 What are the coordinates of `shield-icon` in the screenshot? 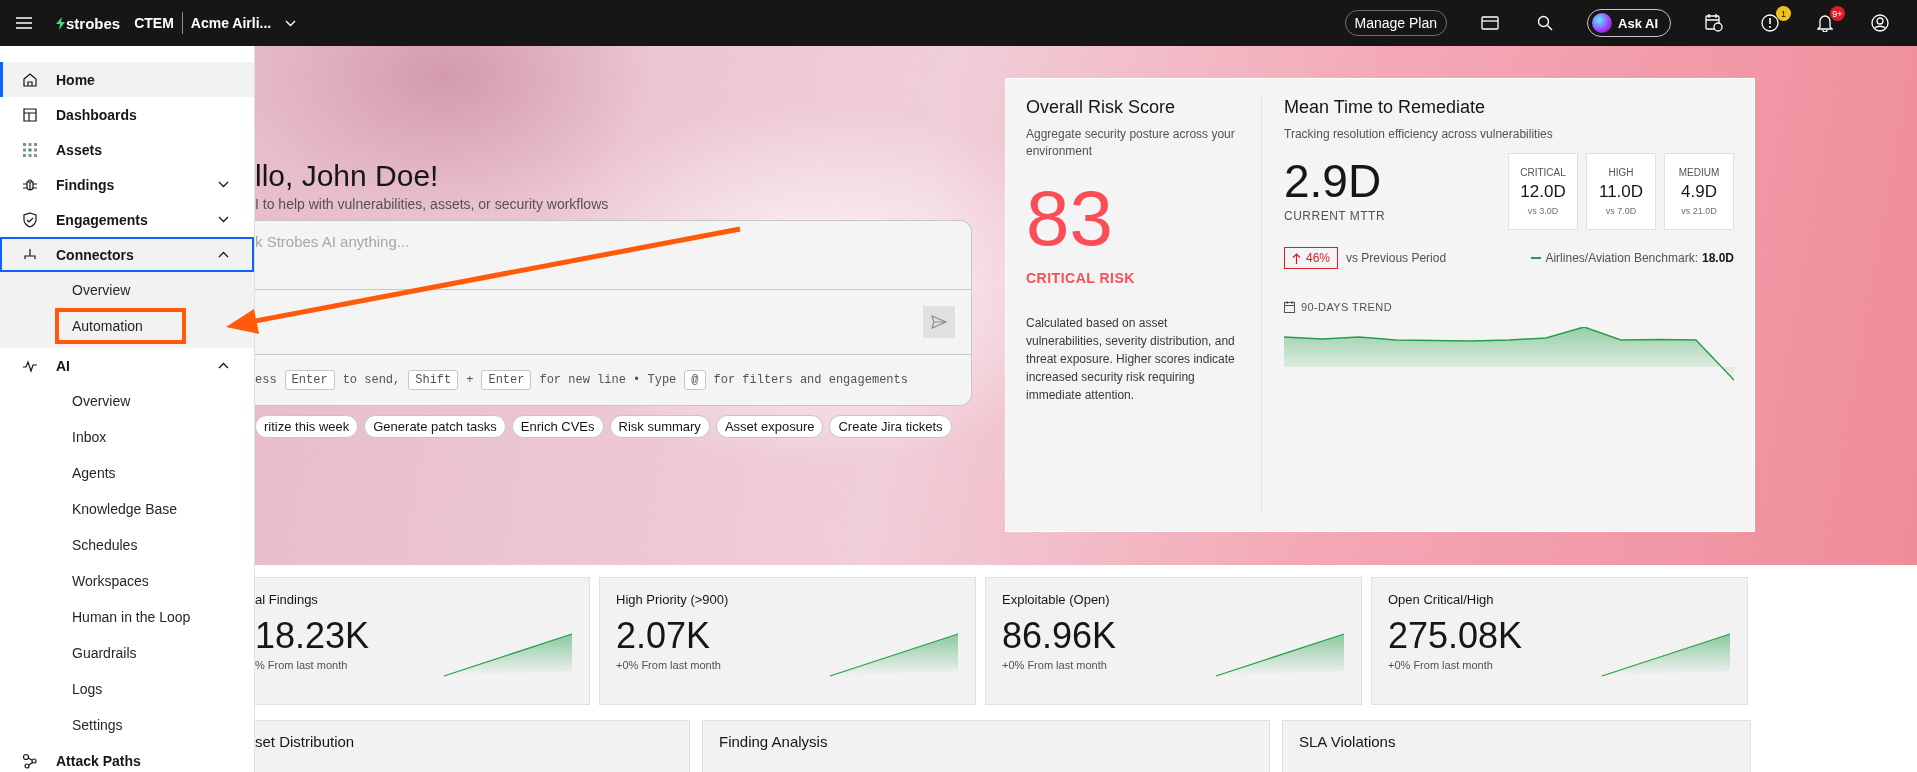 It's located at (30, 219).